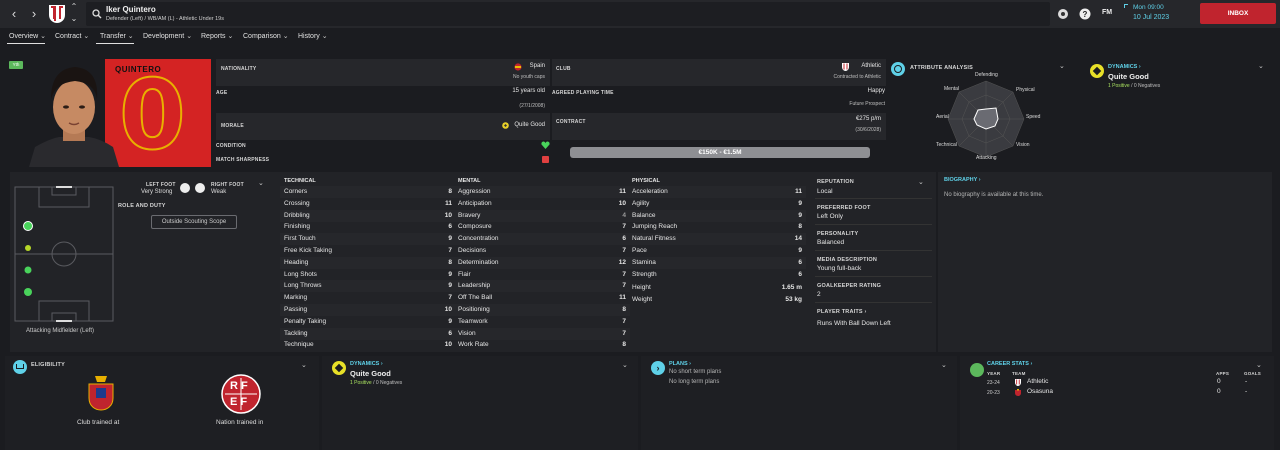 The height and width of the screenshot is (450, 1280). I want to click on forward-icon: ›, so click(34, 14).